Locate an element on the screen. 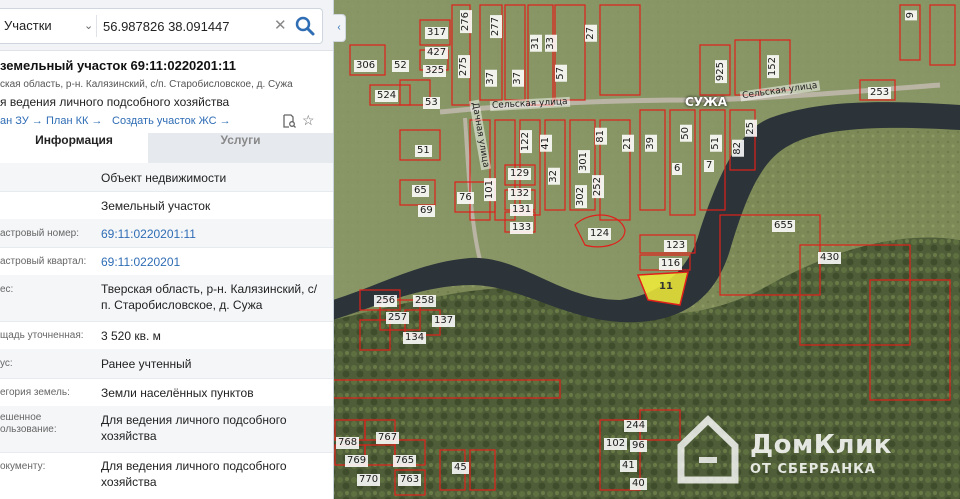 The height and width of the screenshot is (499, 960). parcel-number-label: 765 is located at coordinates (405, 461).